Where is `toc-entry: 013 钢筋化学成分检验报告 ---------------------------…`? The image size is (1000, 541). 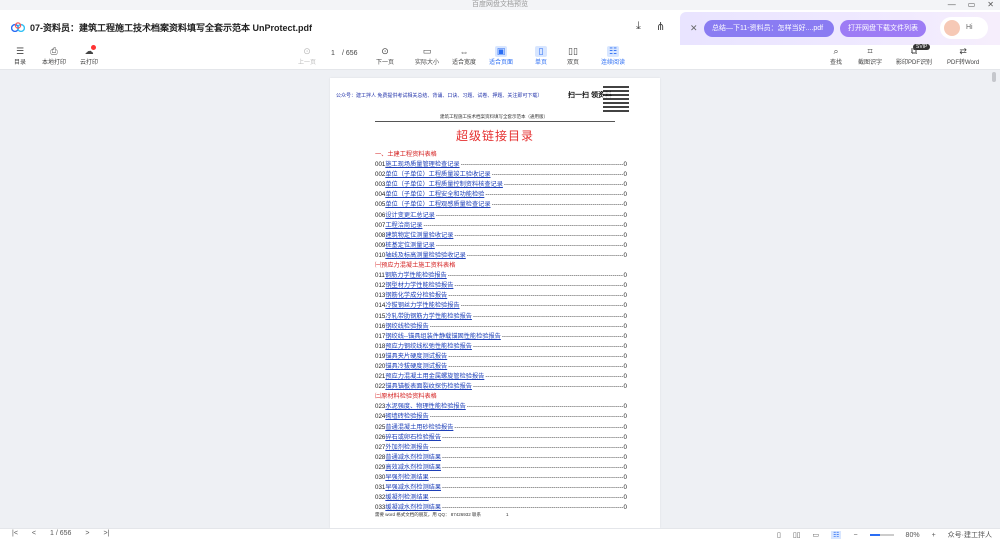
toc-entry: 013 钢筋化学成分检验报告 ---------------------------… is located at coordinates (501, 296).